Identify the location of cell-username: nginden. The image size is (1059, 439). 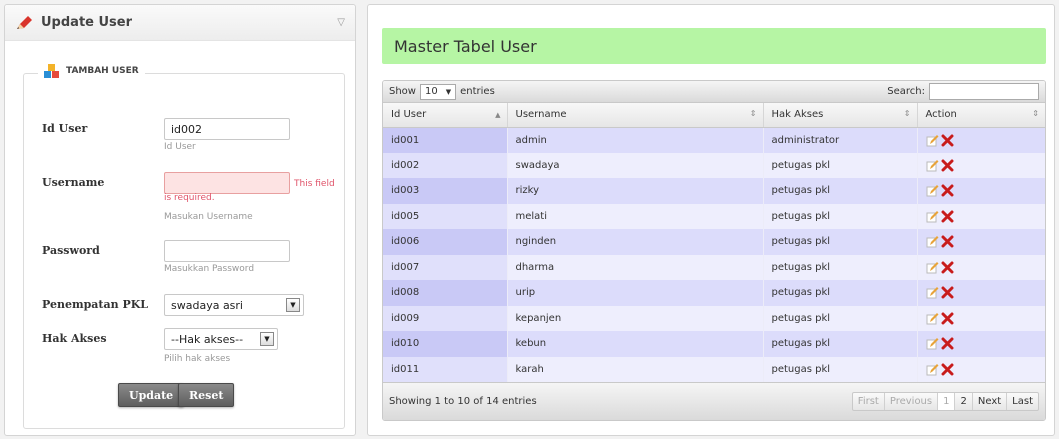
(635, 242).